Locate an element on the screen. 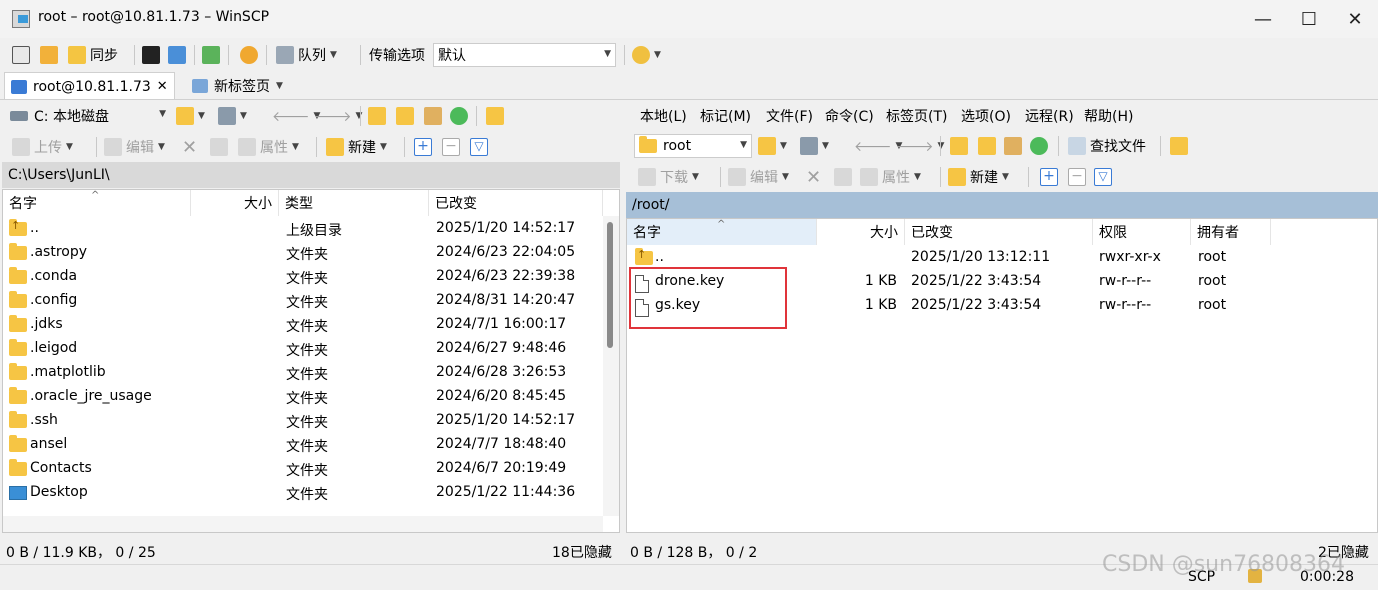 This screenshot has height=590, width=1378. file-row: .. 上级目录 2025/1/20 14:52:17 is located at coordinates (303, 229).